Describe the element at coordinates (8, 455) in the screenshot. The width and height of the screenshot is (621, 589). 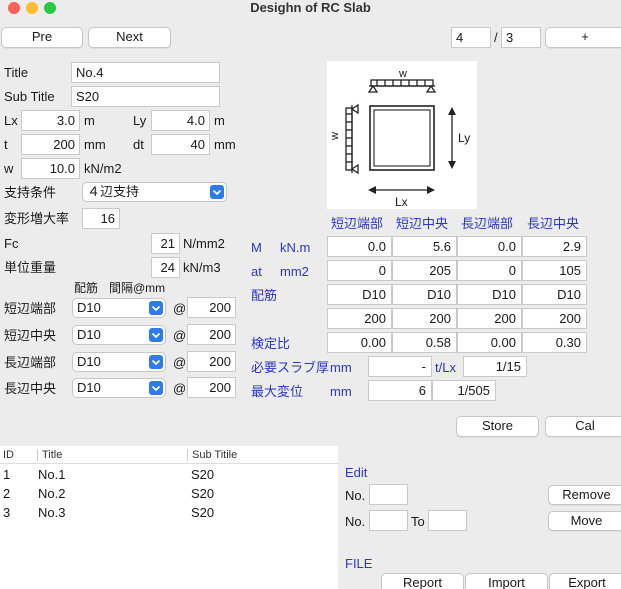
I see `list-header-id: ID` at that location.